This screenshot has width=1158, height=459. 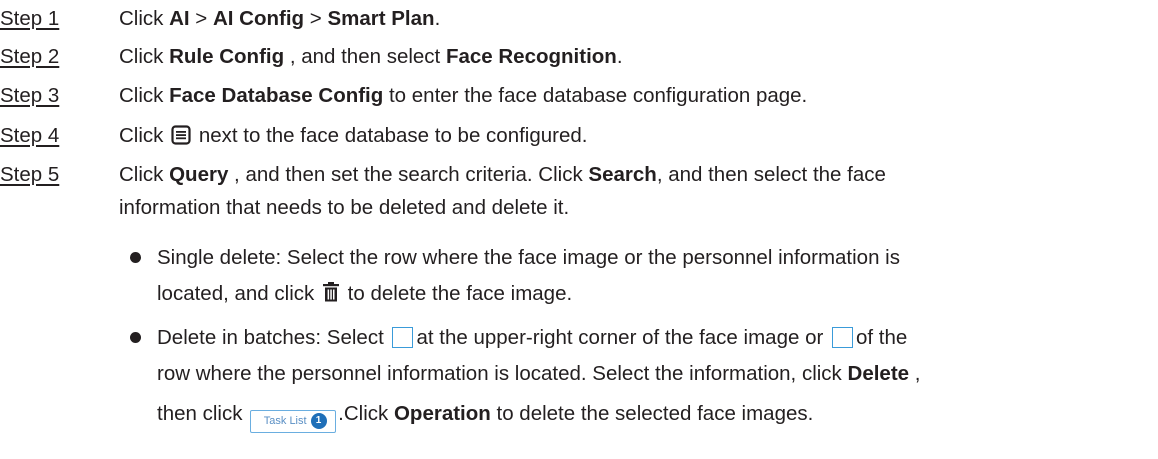 What do you see at coordinates (318, 421) in the screenshot?
I see `task-count-badge: 1` at bounding box center [318, 421].